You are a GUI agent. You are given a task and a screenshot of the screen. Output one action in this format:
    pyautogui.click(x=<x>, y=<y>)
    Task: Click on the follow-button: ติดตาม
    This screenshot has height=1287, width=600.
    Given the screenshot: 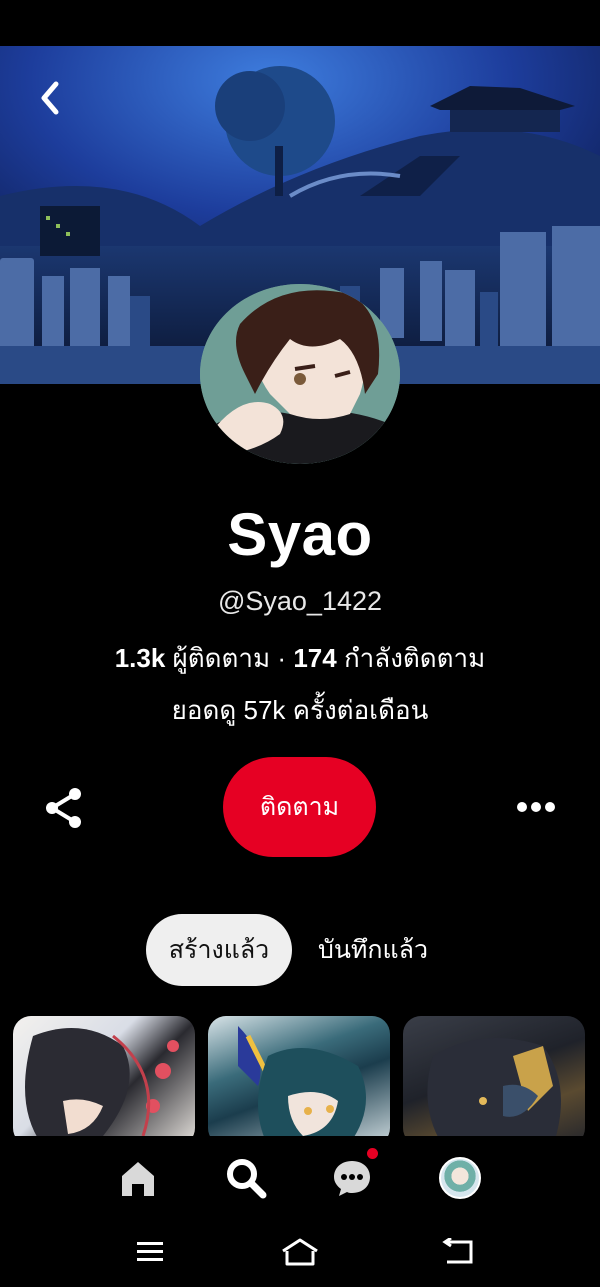 What is the action you would take?
    pyautogui.click(x=299, y=807)
    